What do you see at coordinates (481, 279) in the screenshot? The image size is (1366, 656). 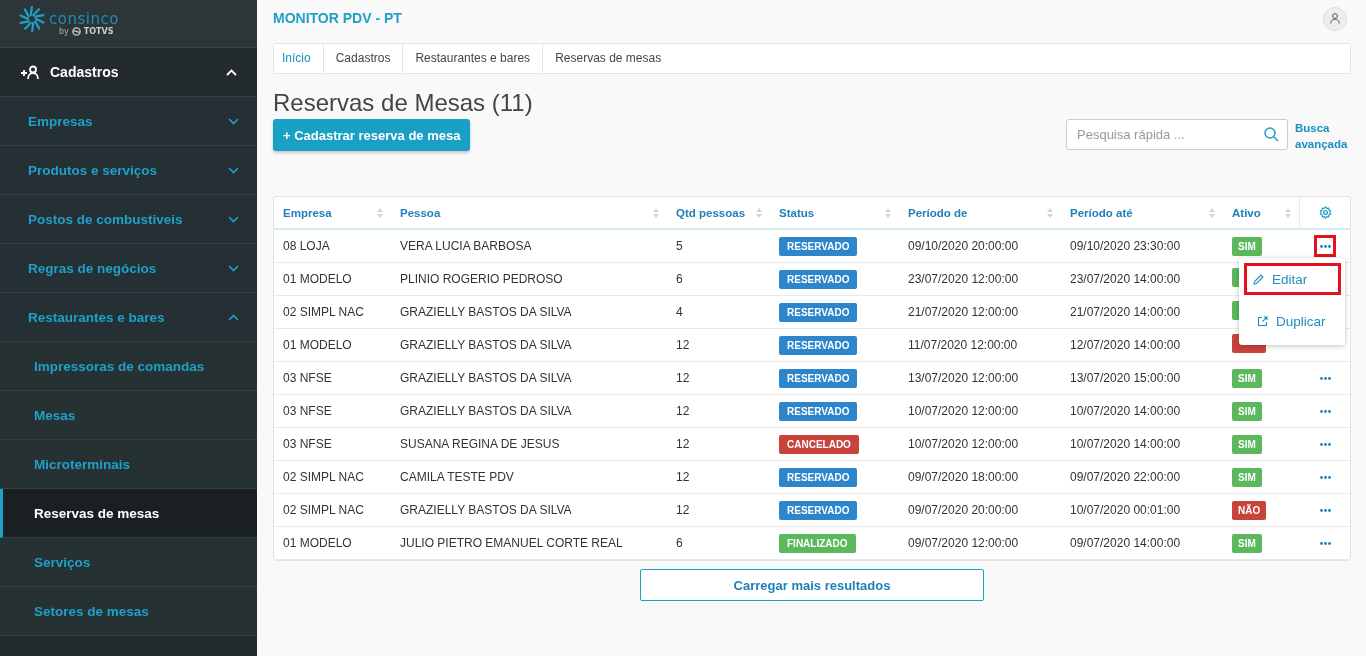 I see `table-cell: PLINIO ROGERIO PEDROSO` at bounding box center [481, 279].